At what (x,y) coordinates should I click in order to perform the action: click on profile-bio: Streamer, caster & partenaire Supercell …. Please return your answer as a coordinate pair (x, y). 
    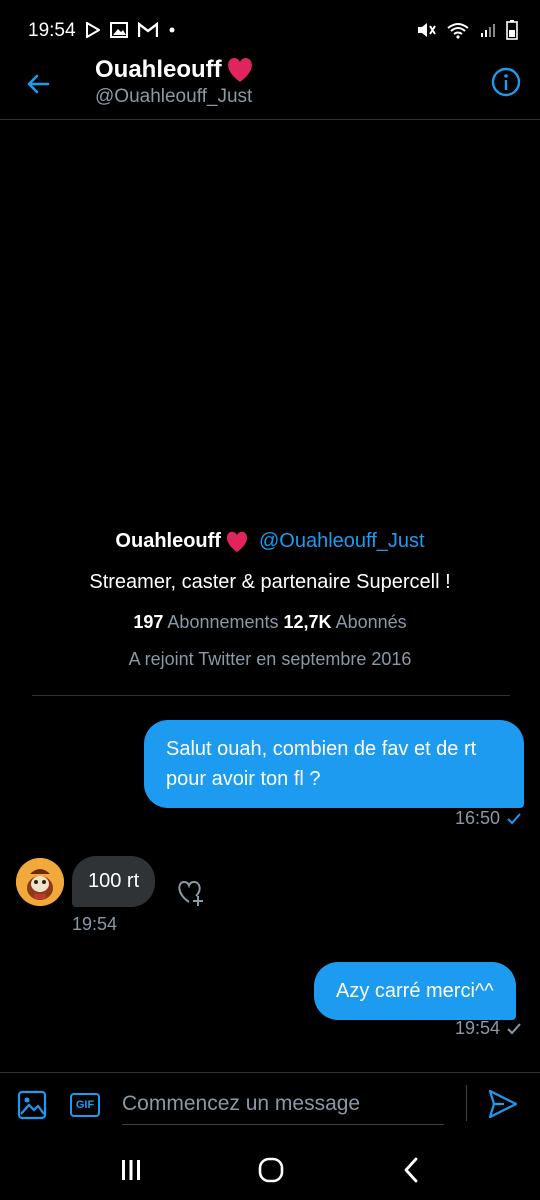
    Looking at the image, I should click on (270, 582).